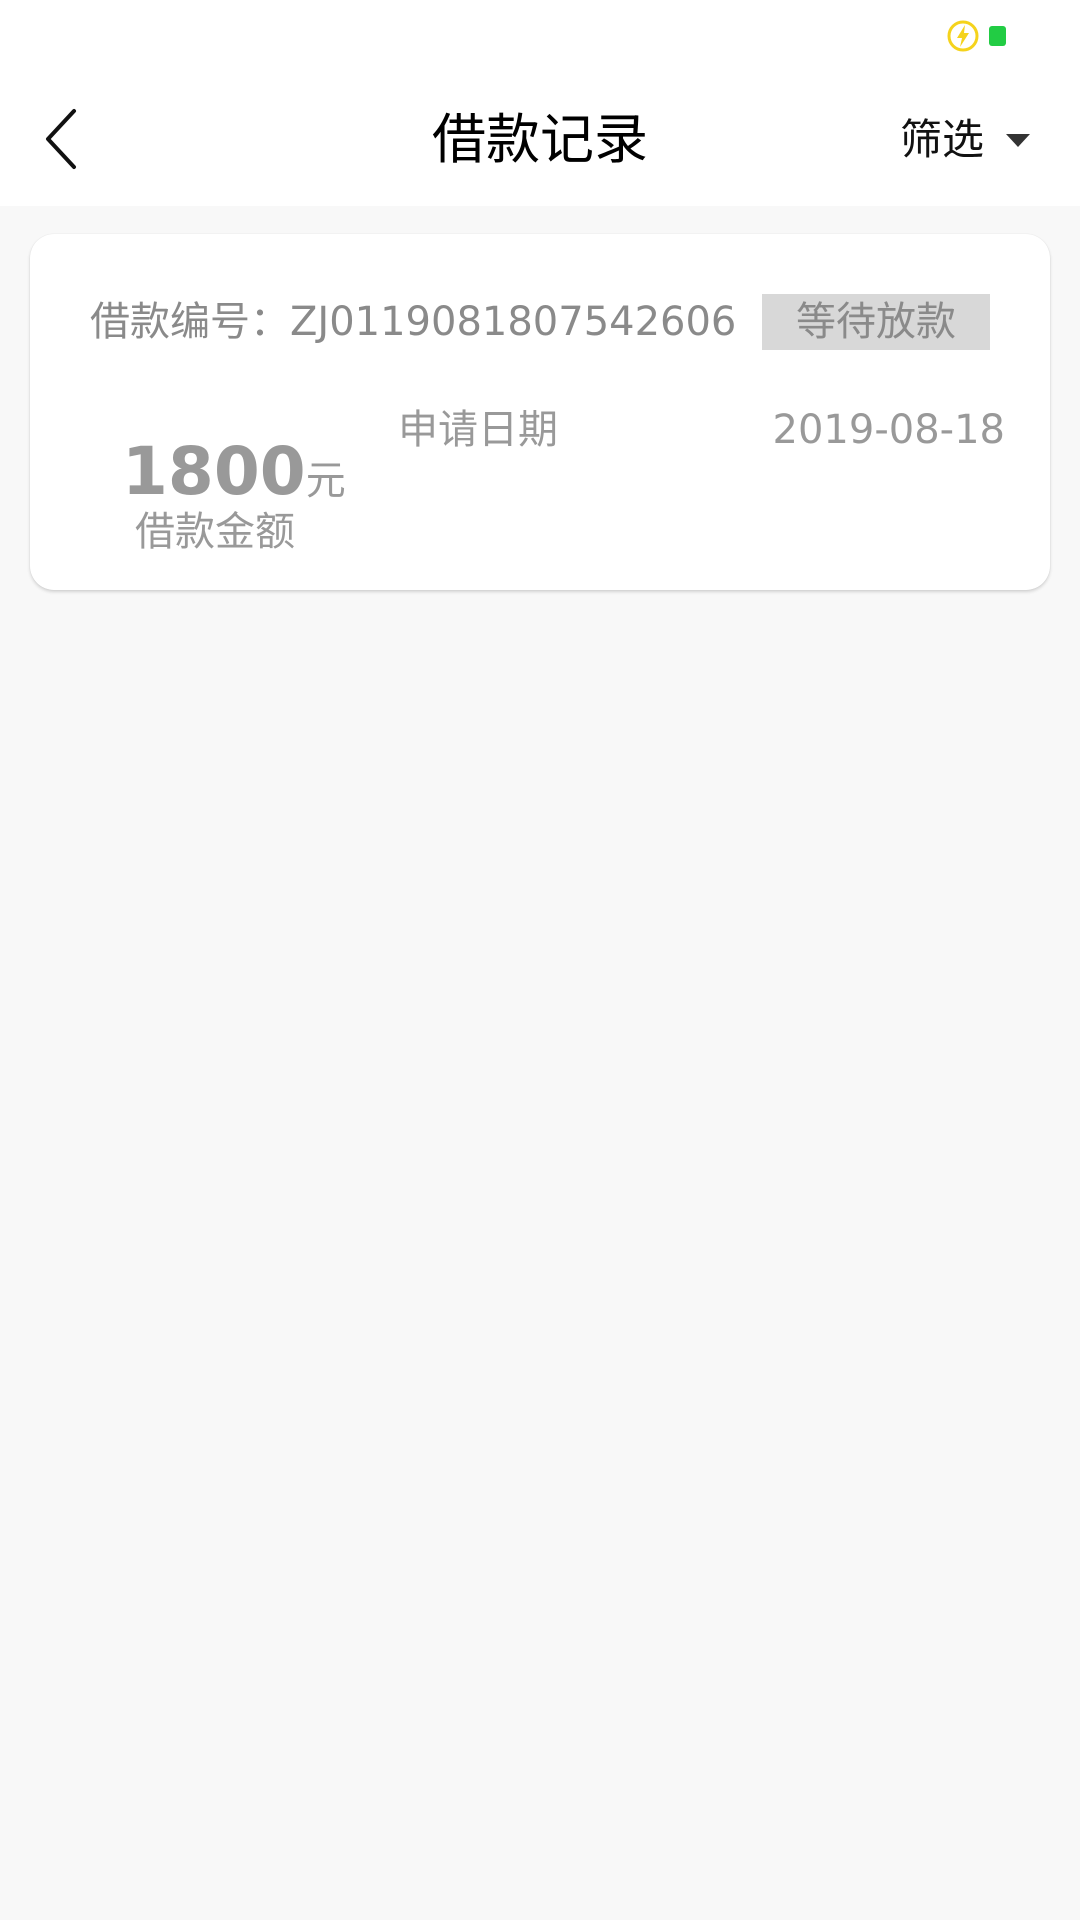 This screenshot has width=1080, height=1920. Describe the element at coordinates (963, 36) in the screenshot. I see `charging-icon` at that location.